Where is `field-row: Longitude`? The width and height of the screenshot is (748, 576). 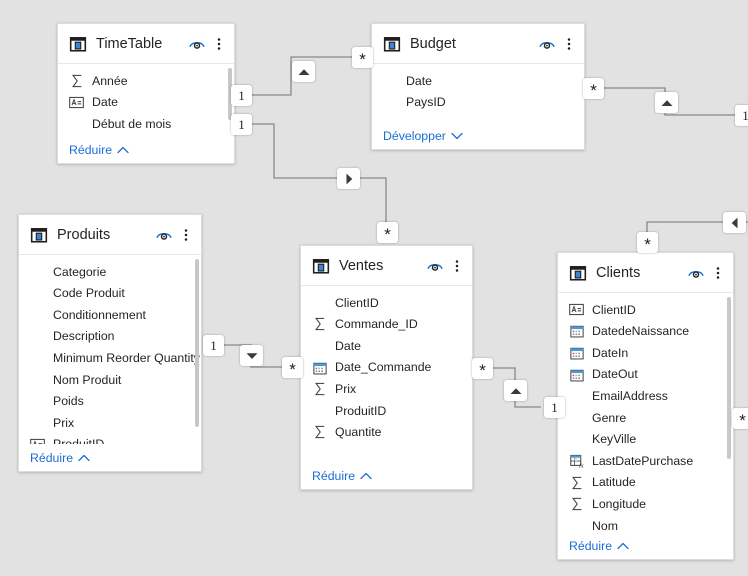
field-row: Longitude is located at coordinates (645, 504).